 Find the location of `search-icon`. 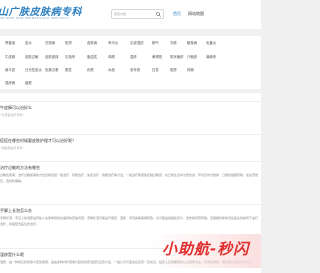

search-icon is located at coordinates (158, 14).